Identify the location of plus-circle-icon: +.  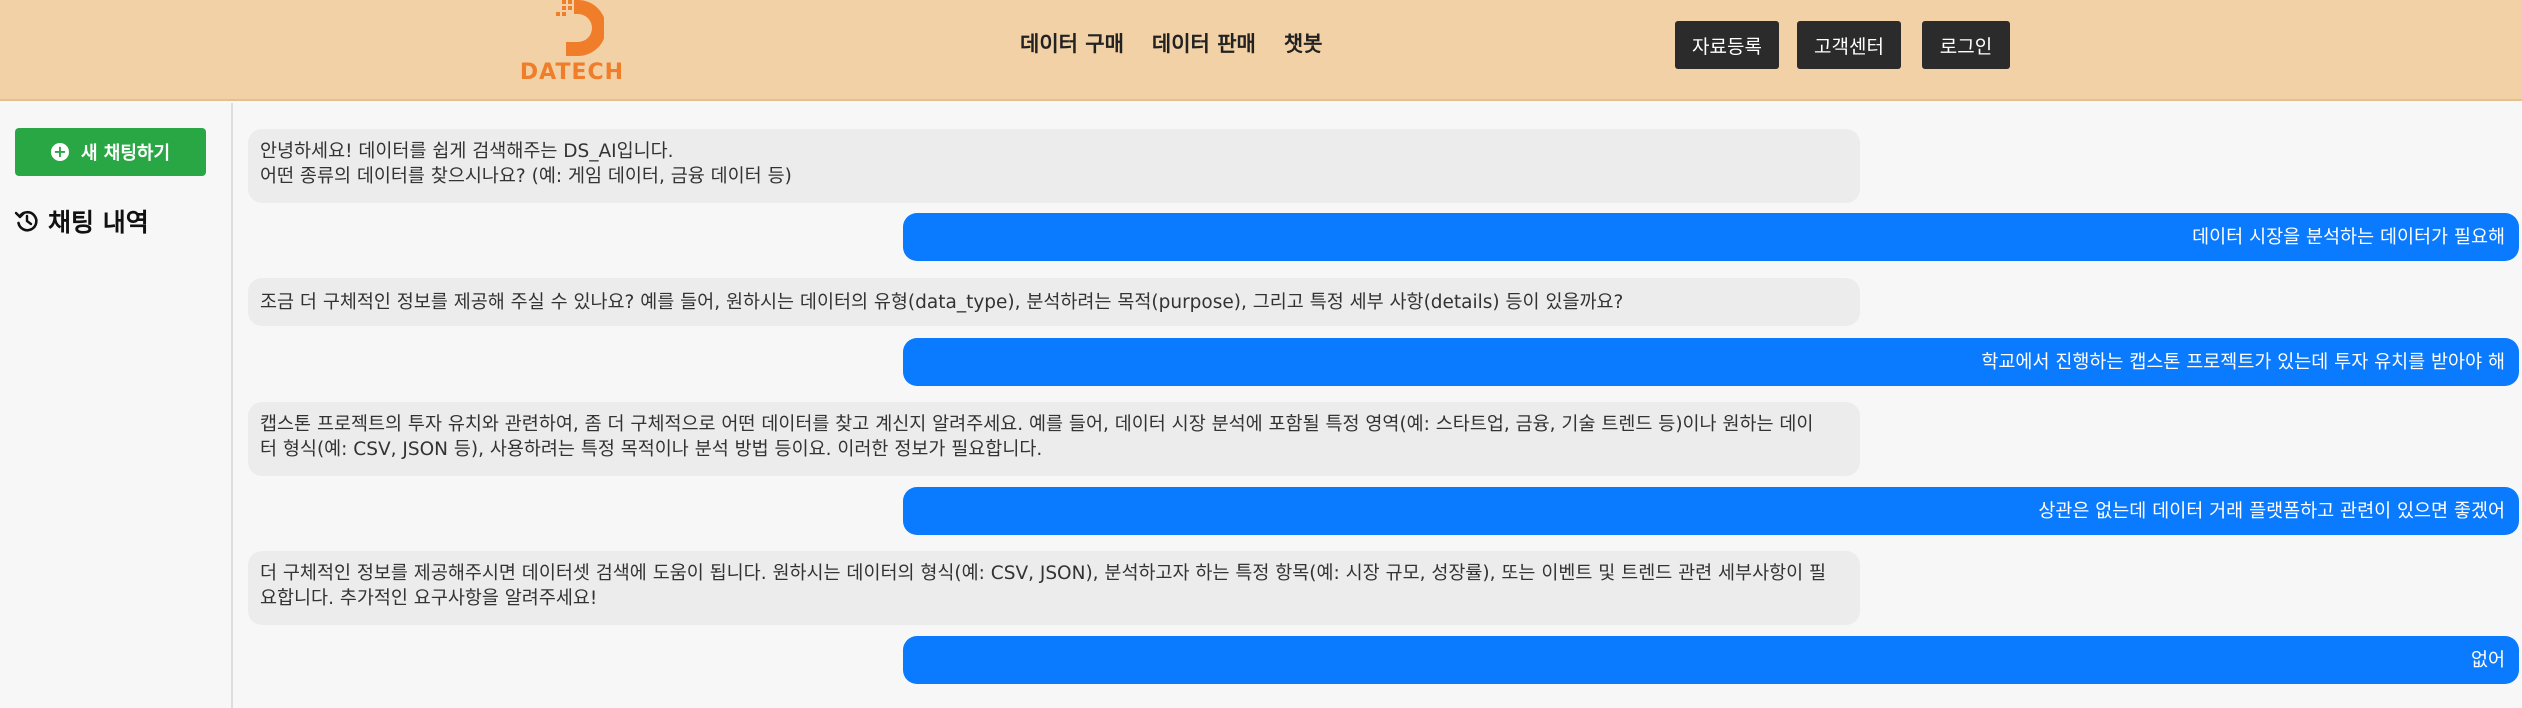
(59, 152).